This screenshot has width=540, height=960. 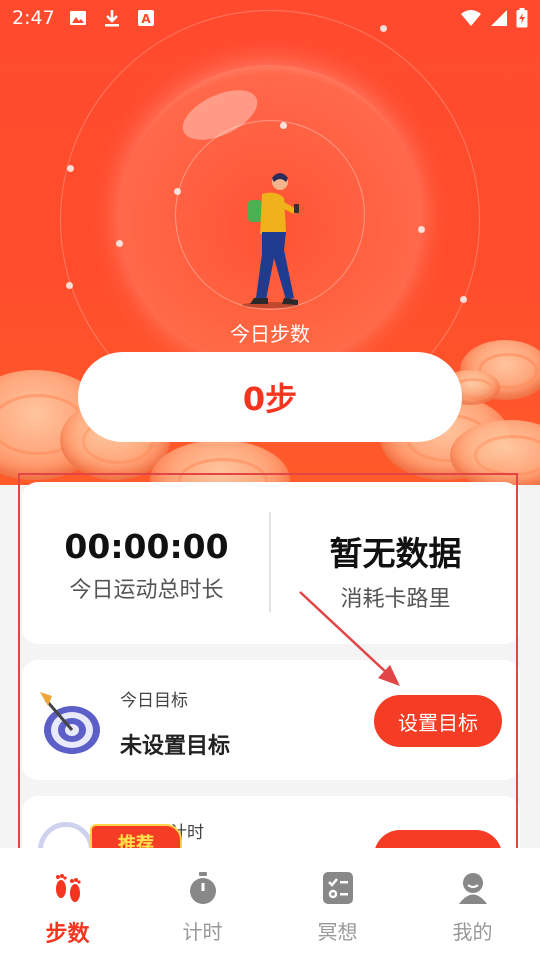 I want to click on coin-decoration, so click(x=220, y=462).